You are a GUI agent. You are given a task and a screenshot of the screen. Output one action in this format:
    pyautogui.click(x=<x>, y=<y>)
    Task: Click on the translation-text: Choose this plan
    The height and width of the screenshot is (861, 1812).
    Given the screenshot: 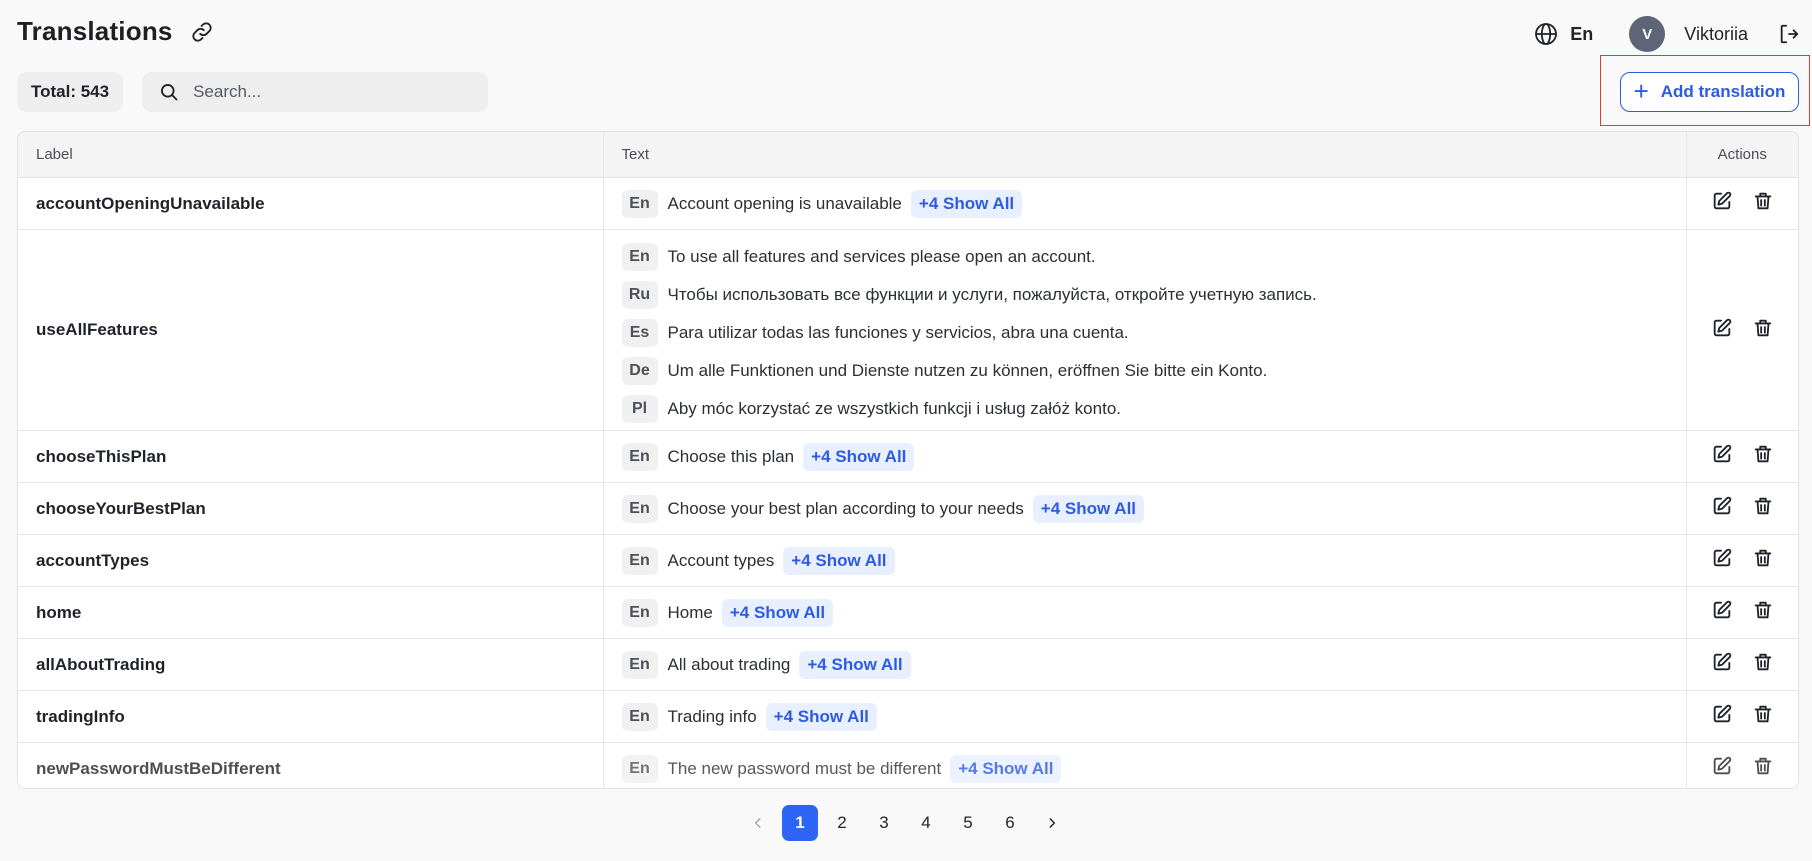 What is the action you would take?
    pyautogui.click(x=731, y=456)
    